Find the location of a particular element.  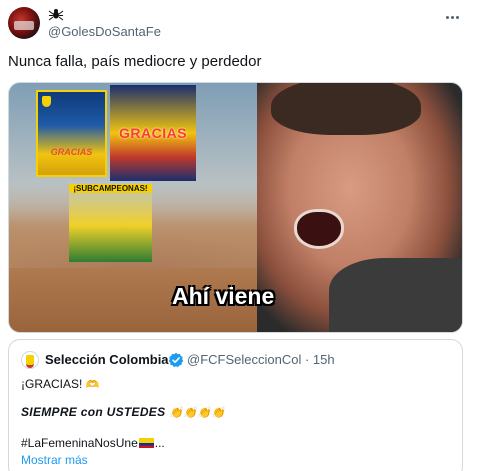

quoted-author-avatar is located at coordinates (30, 360).